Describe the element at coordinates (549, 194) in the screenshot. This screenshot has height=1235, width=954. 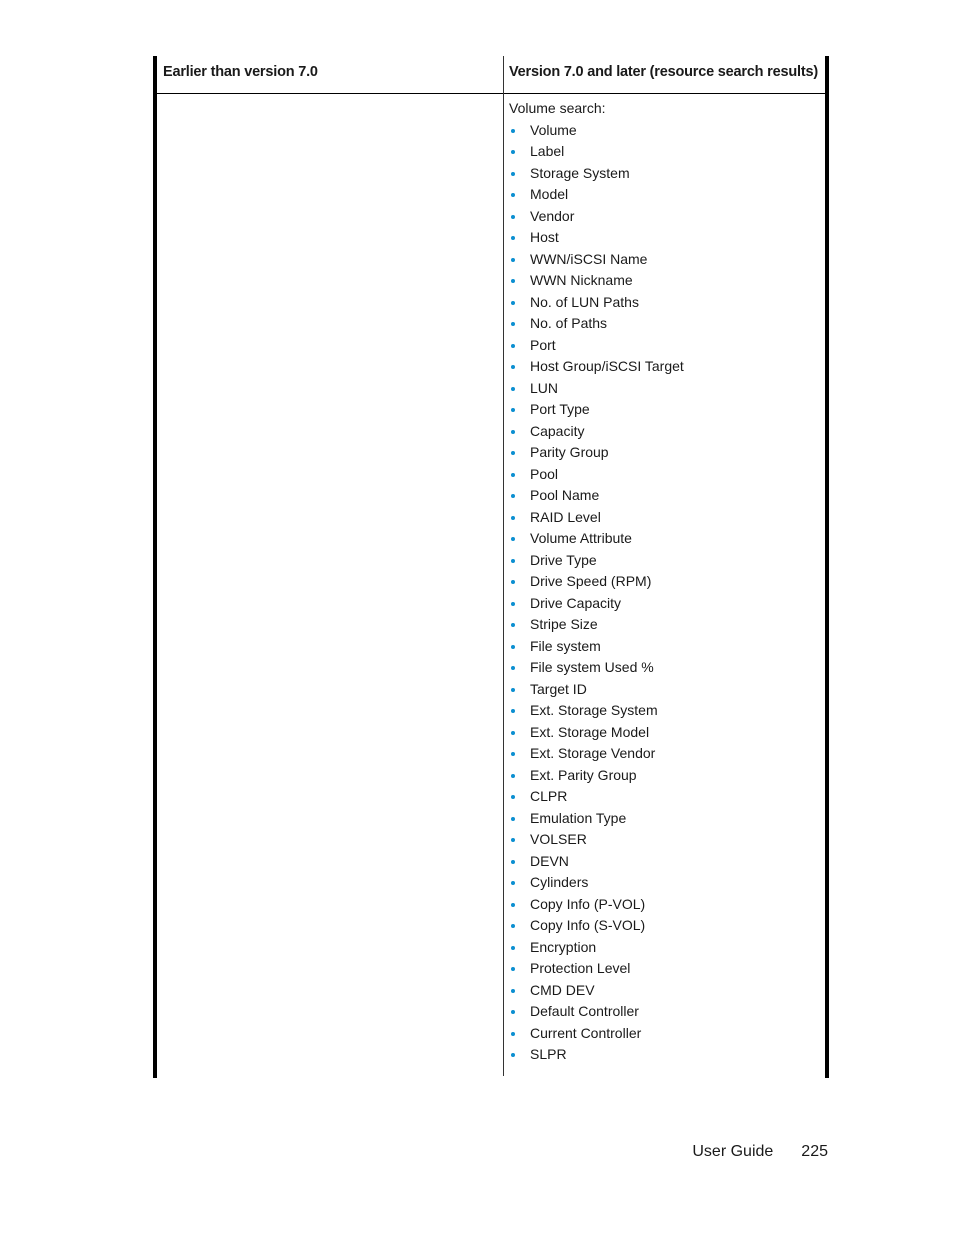
I see `list-item-label: Model` at that location.